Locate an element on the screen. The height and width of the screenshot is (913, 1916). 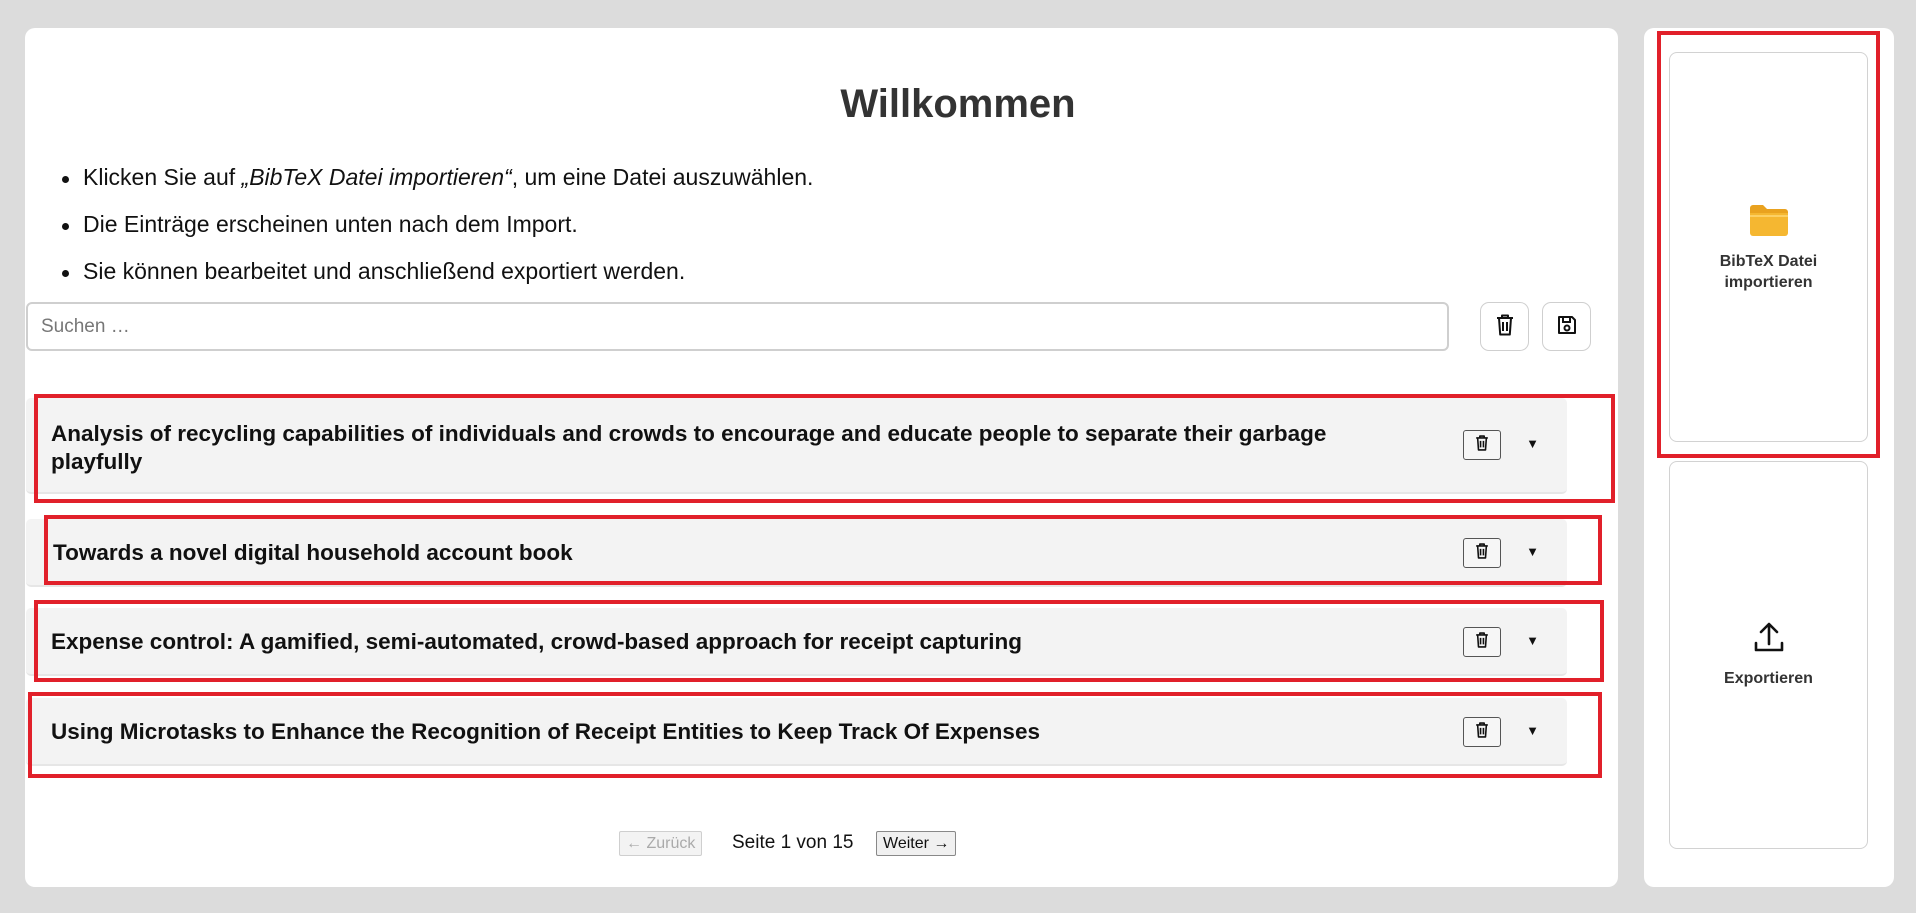
import-label: BibTeX Datei importieren is located at coordinates (1768, 271).